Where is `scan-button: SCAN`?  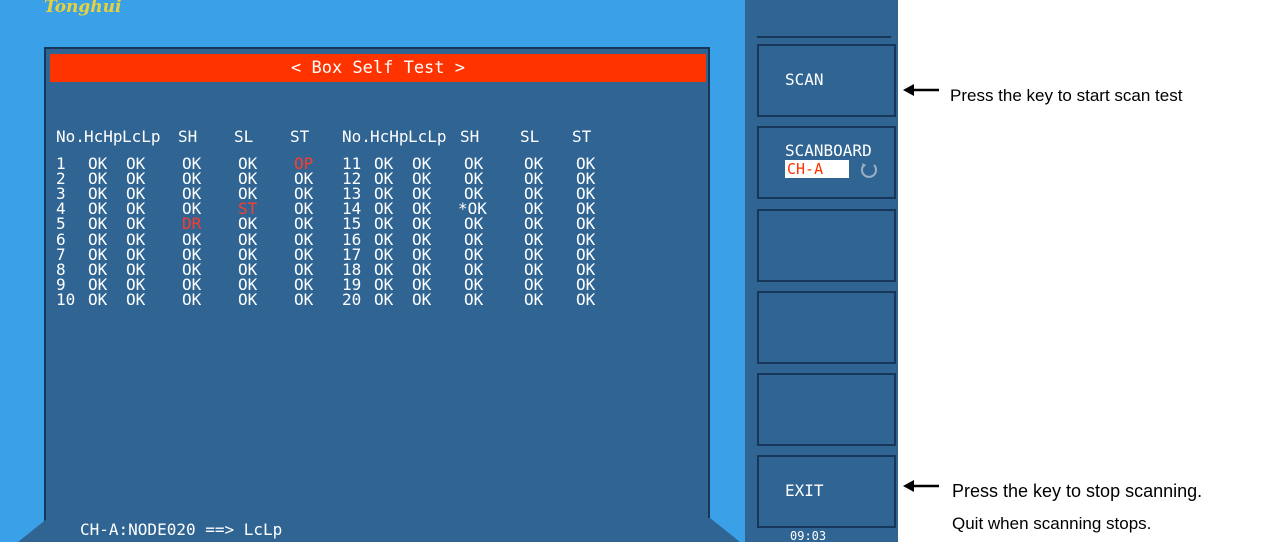 scan-button: SCAN is located at coordinates (826, 80).